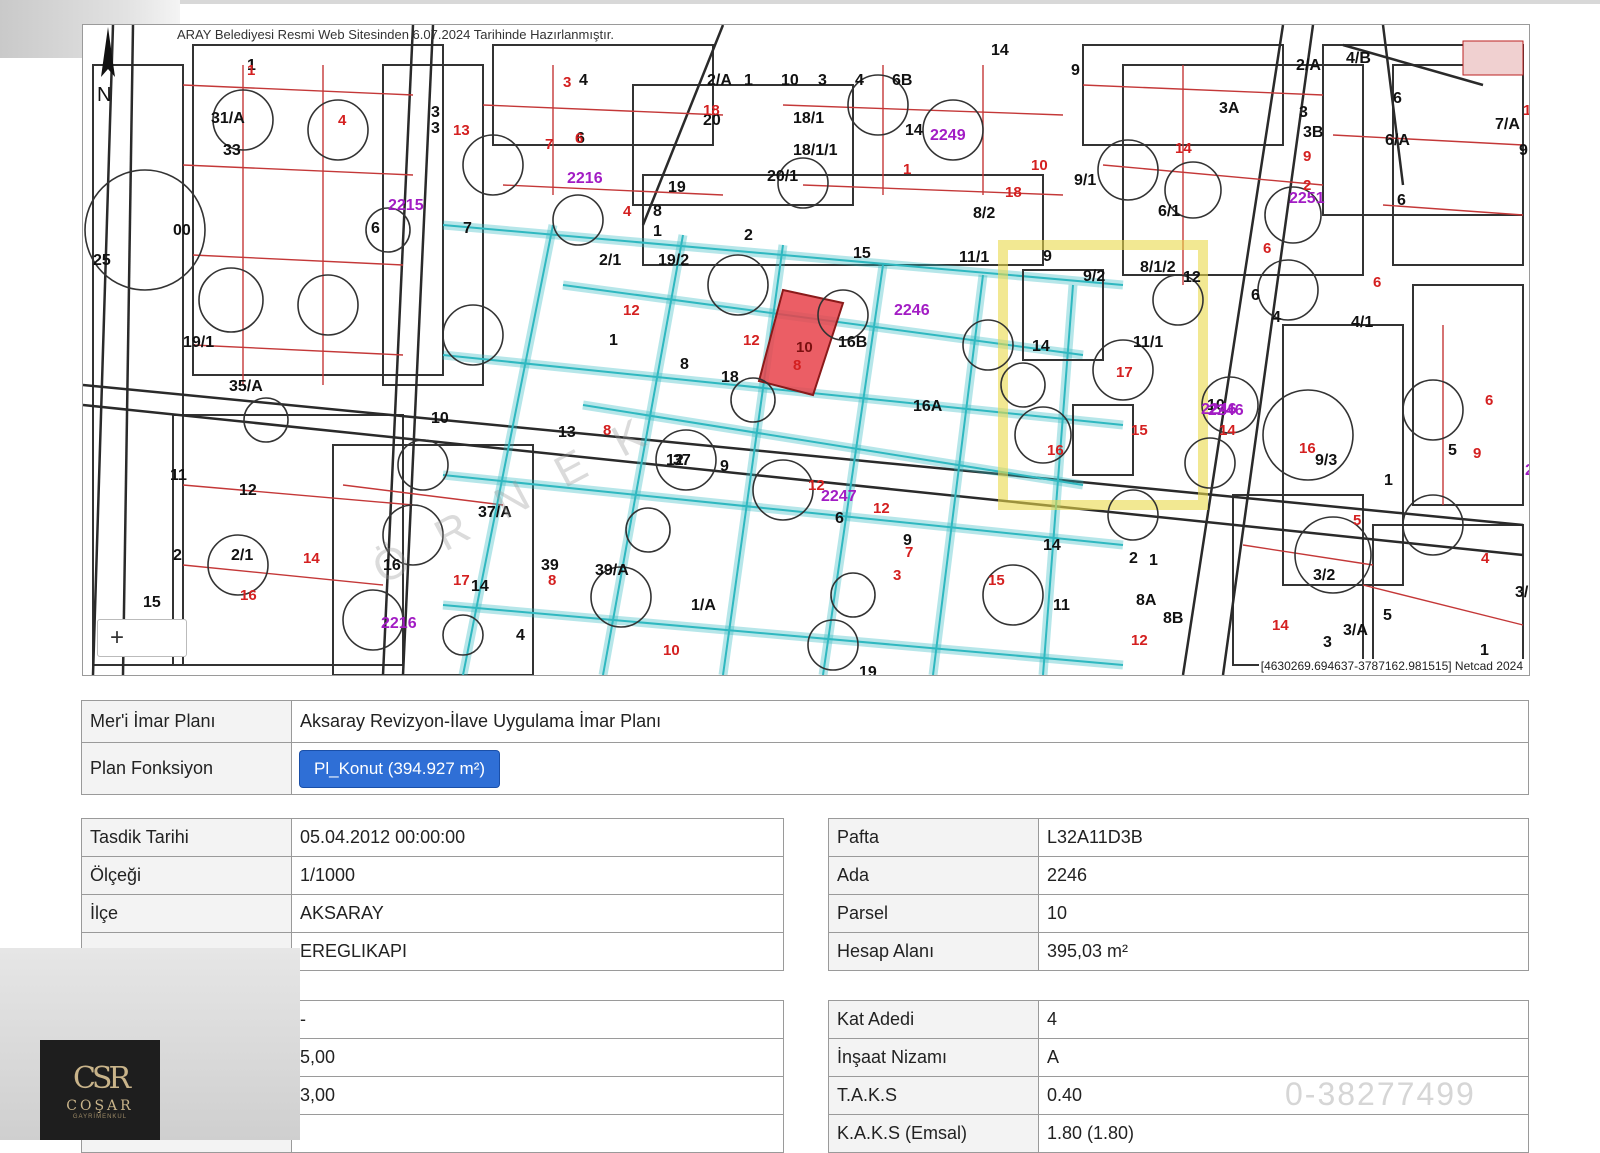 The width and height of the screenshot is (1600, 1153). What do you see at coordinates (583, 80) in the screenshot?
I see `parcel-number-label: 4` at bounding box center [583, 80].